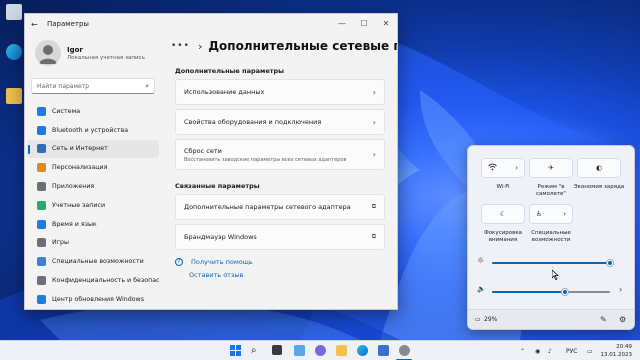  Describe the element at coordinates (74, 224) in the screenshot. I see `sidebar-item-label: Время и язык` at that location.